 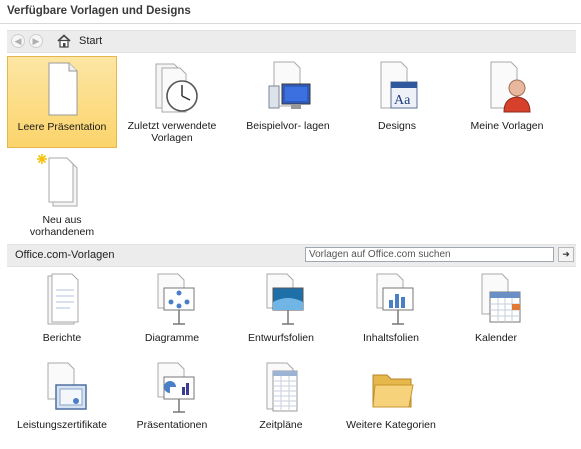 What do you see at coordinates (393, 391) in the screenshot?
I see `folder-icon` at bounding box center [393, 391].